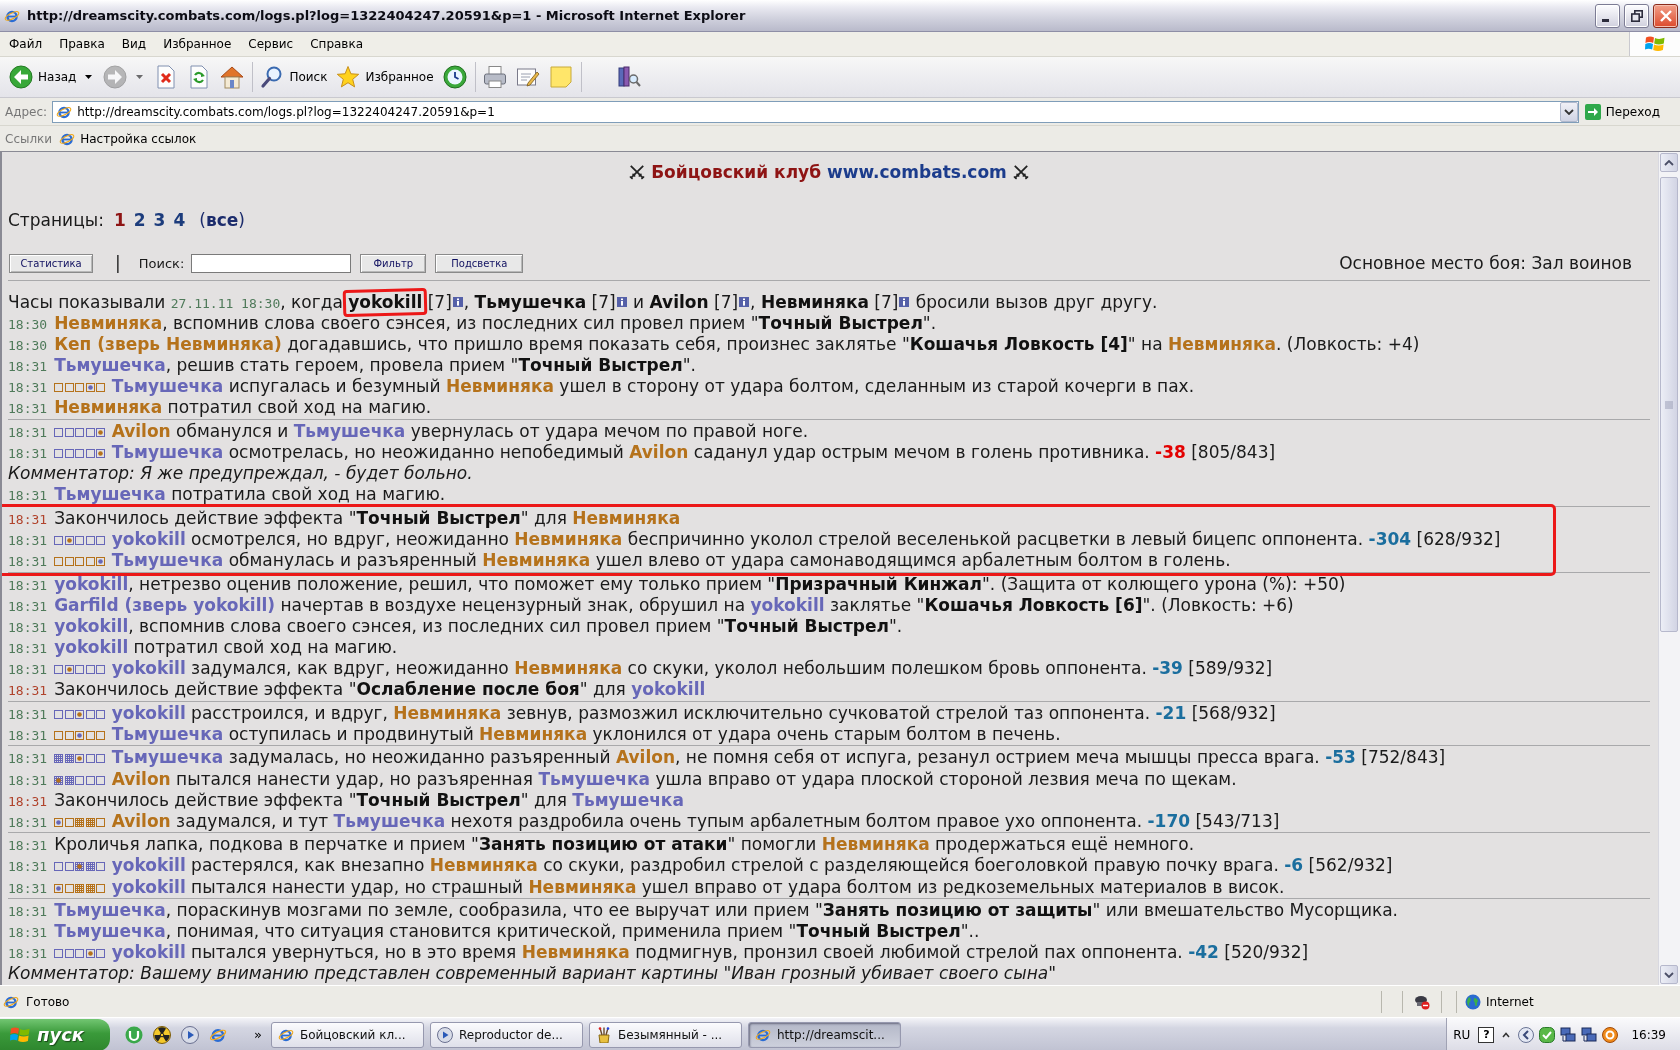 This screenshot has width=1680, height=1050. Describe the element at coordinates (51, 263) in the screenshot. I see `statistics-button: Статистика` at that location.